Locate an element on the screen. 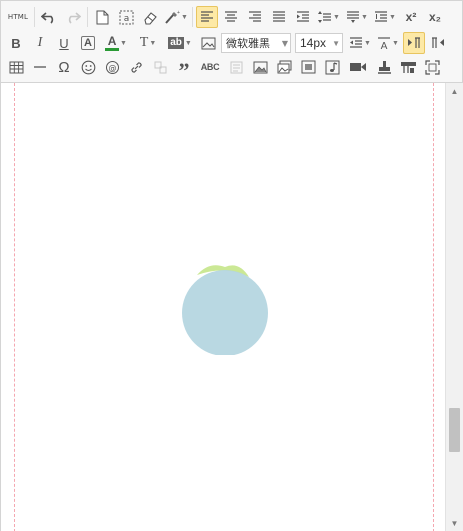 The height and width of the screenshot is (531, 463). image-float-button is located at coordinates (208, 43).